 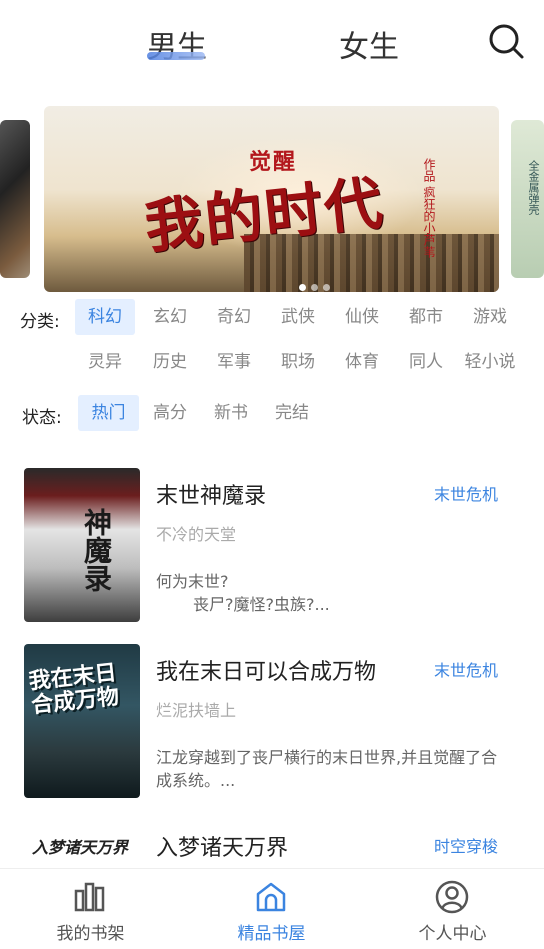 What do you see at coordinates (196, 534) in the screenshot?
I see `book-author: 不冷的天堂` at bounding box center [196, 534].